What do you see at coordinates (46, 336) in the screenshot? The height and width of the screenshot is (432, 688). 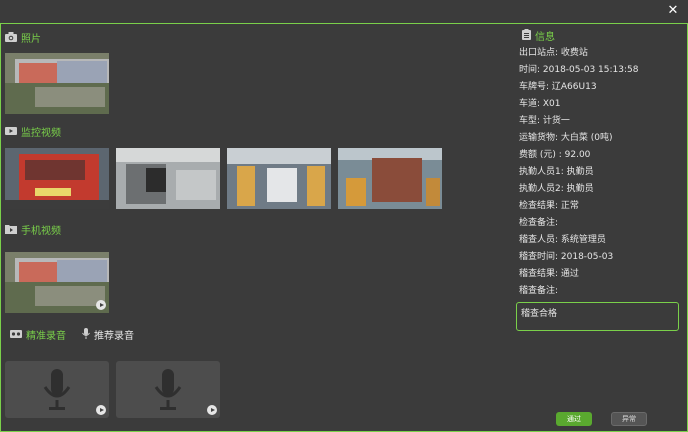 I see `tab-precise-recording-label: 精准录音` at bounding box center [46, 336].